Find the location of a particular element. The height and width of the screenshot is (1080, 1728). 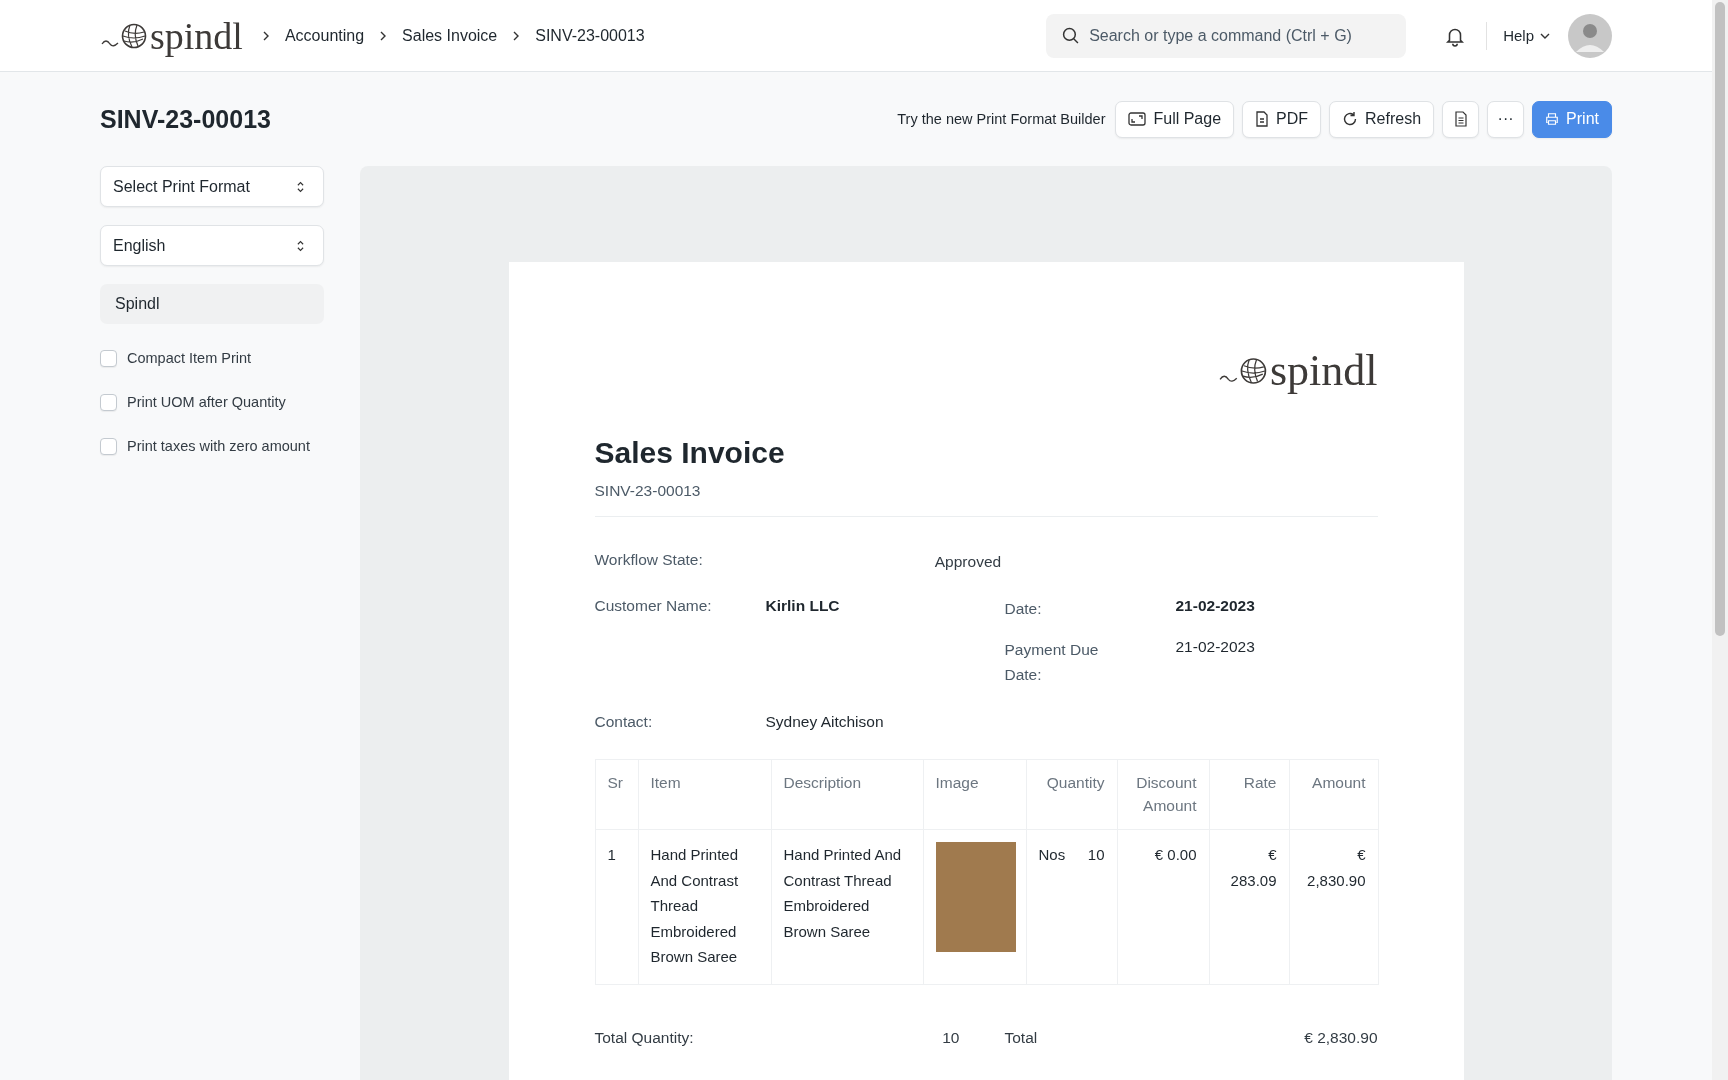

scrollbar-thumb is located at coordinates (1720, 319).